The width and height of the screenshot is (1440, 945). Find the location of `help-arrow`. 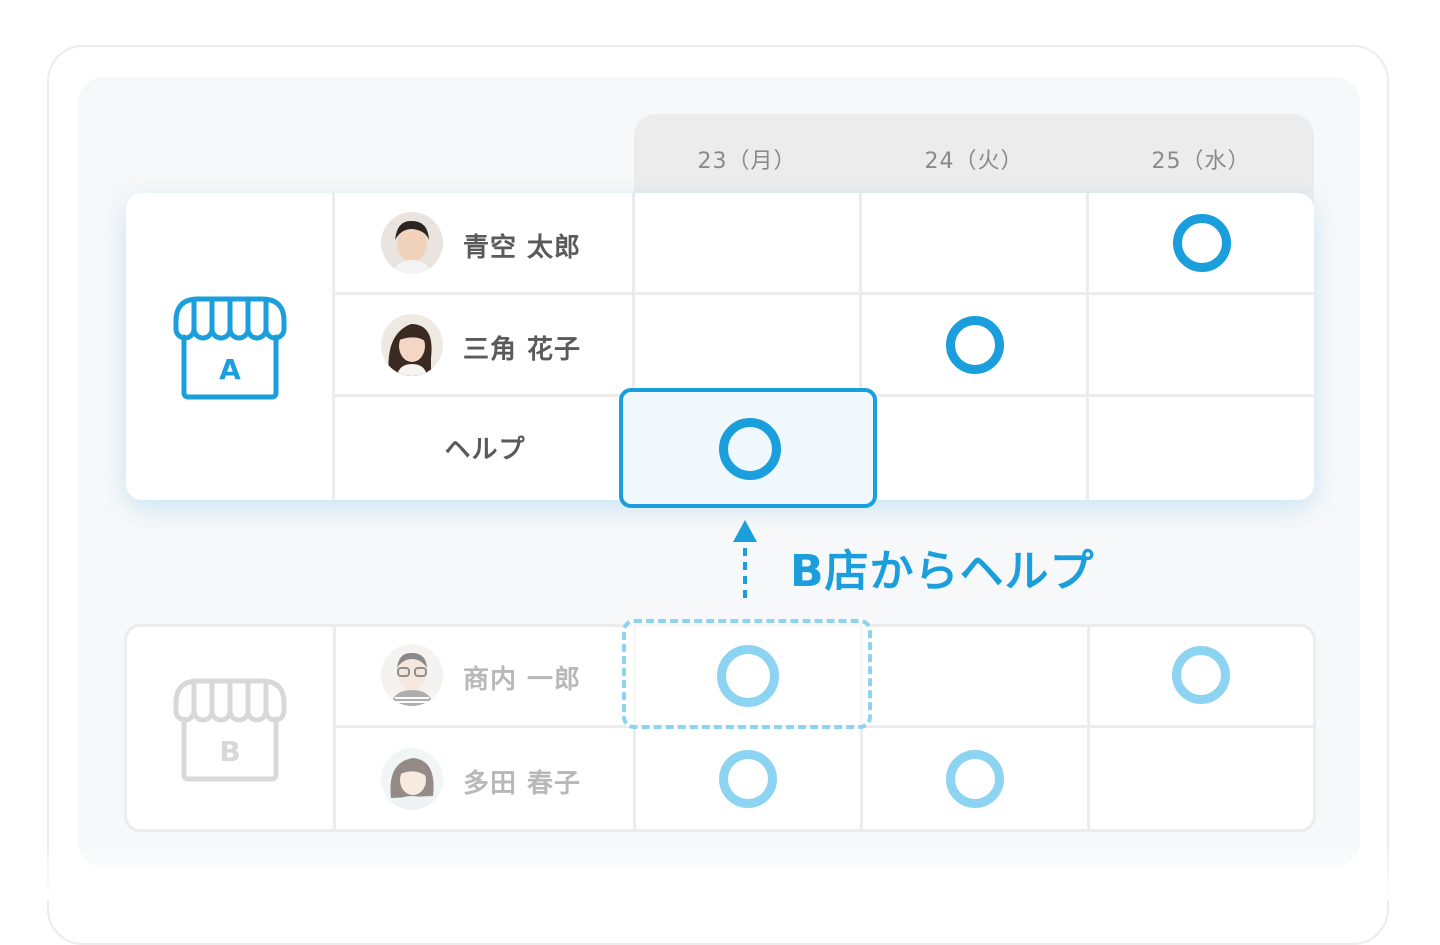

help-arrow is located at coordinates (745, 560).